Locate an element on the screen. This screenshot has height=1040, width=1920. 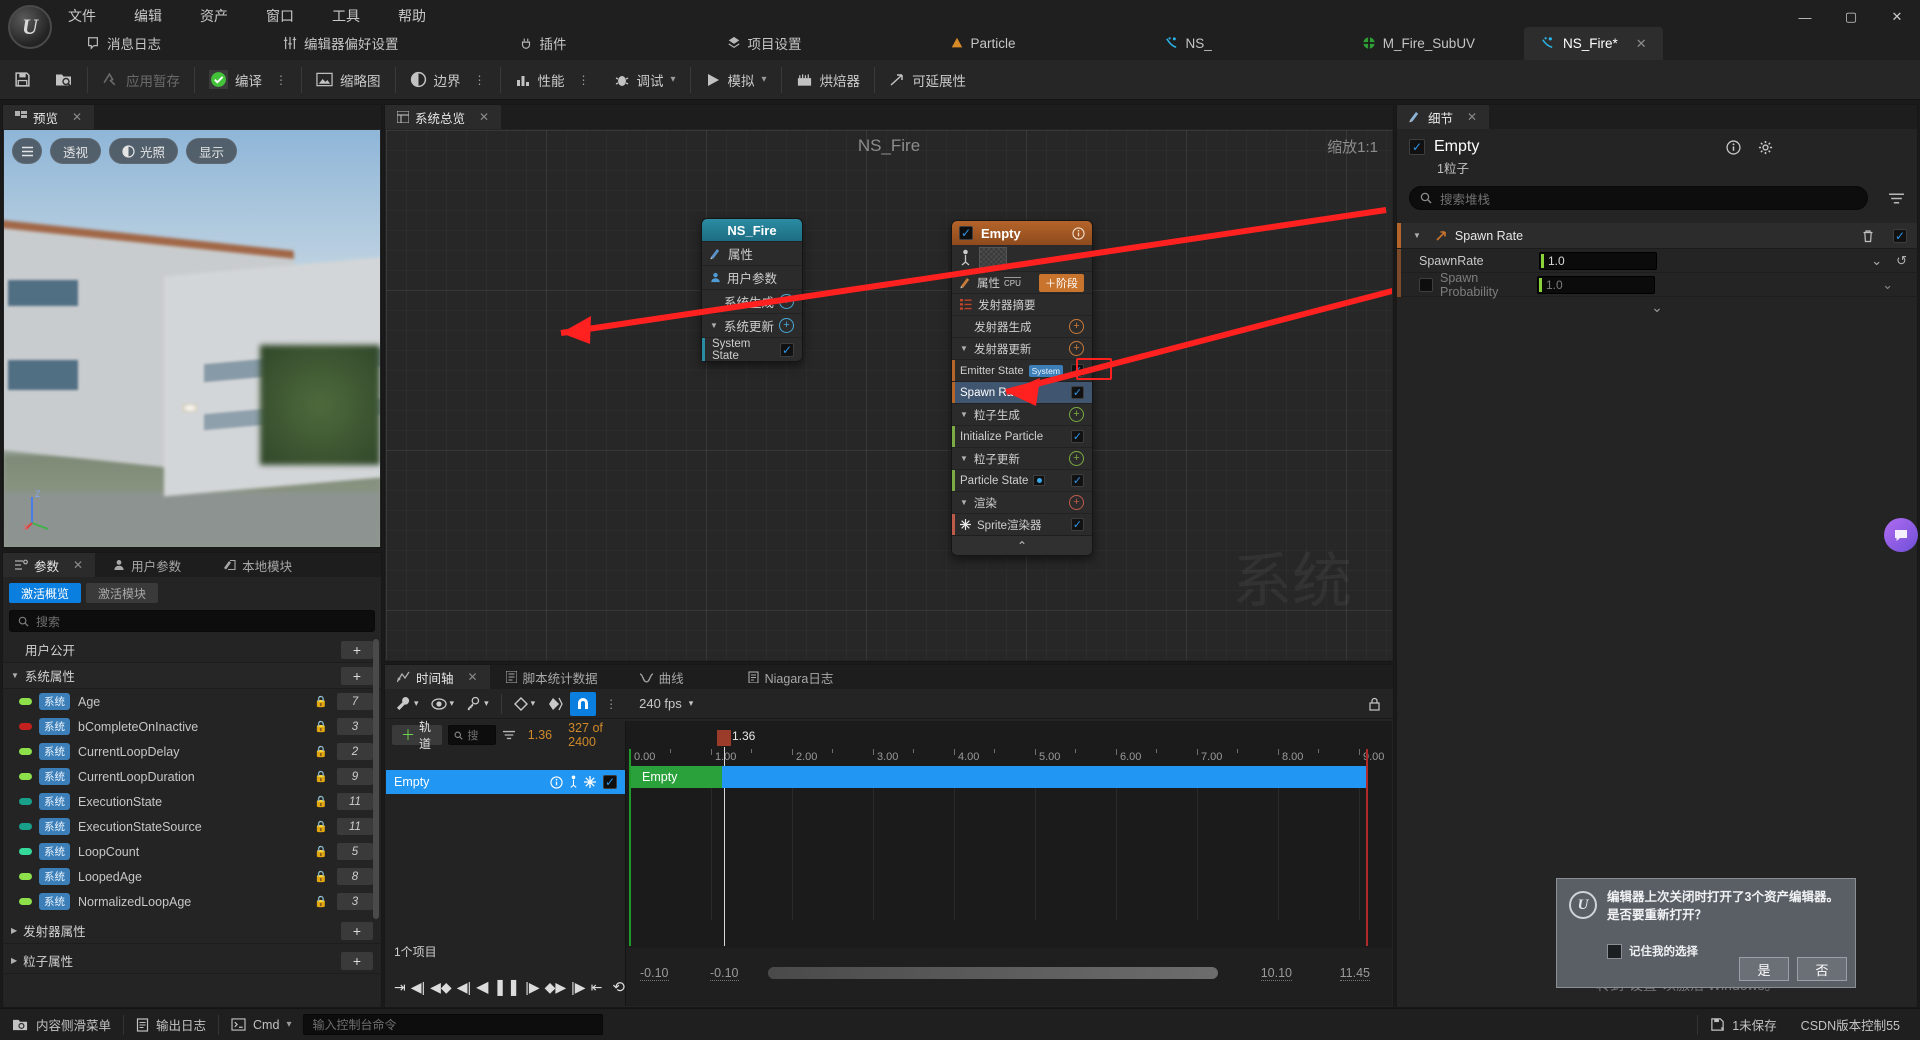
eye-tool-button: ▾ is located at coordinates (443, 704).